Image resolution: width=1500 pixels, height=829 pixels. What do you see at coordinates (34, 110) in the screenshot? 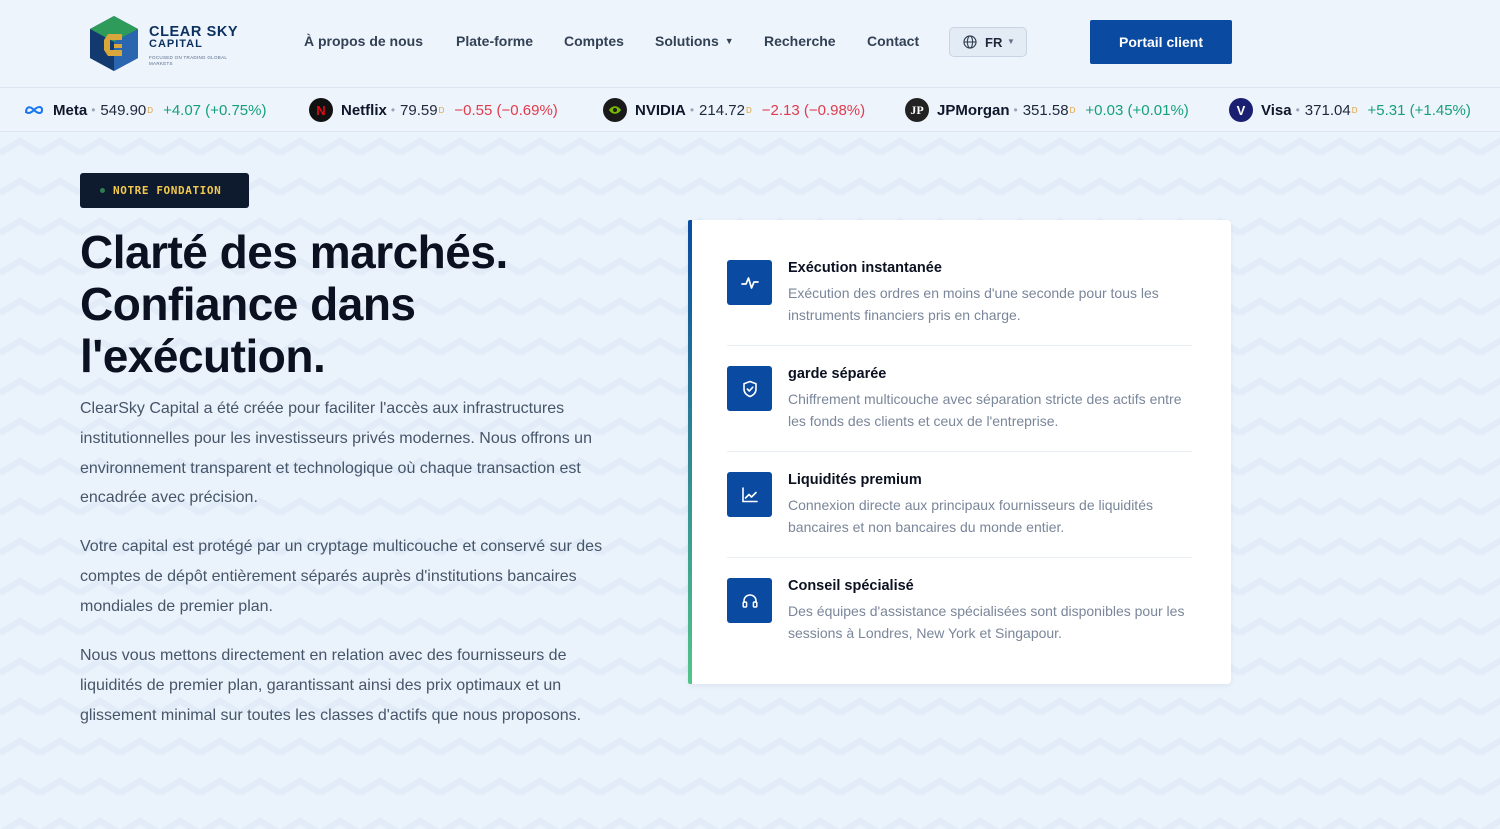
I see `meta-icon` at bounding box center [34, 110].